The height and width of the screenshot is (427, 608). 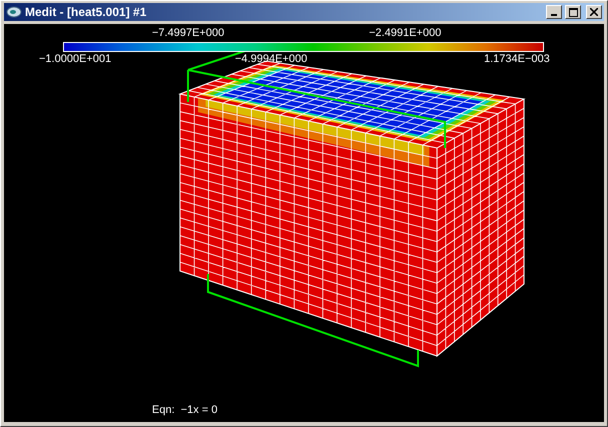 I want to click on close-button, so click(x=594, y=12).